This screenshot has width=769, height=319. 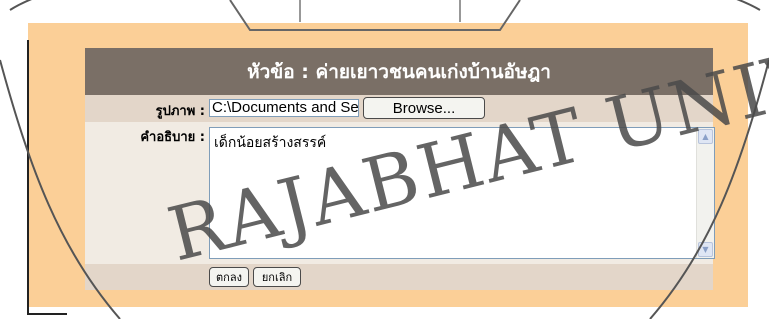 I want to click on image-label: รูปภาพ :, so click(x=180, y=111).